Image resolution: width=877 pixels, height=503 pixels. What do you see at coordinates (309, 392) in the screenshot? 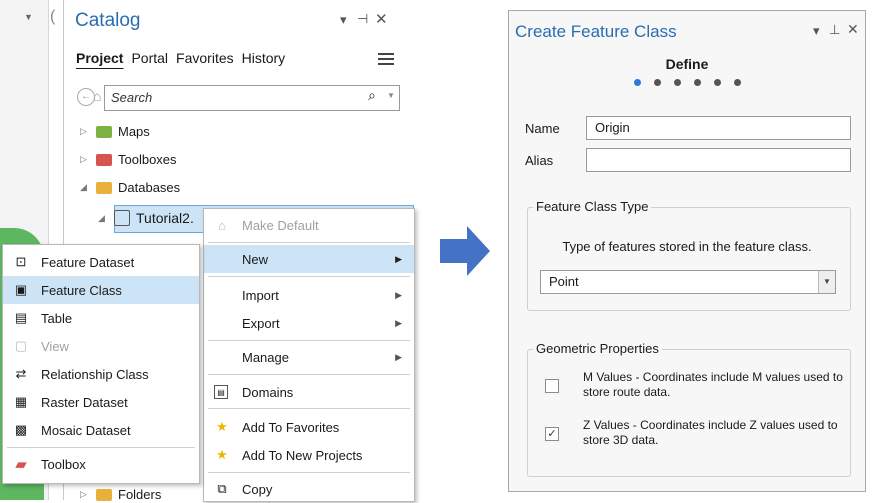
I see `menu-item-domains: ▤ Domains` at bounding box center [309, 392].